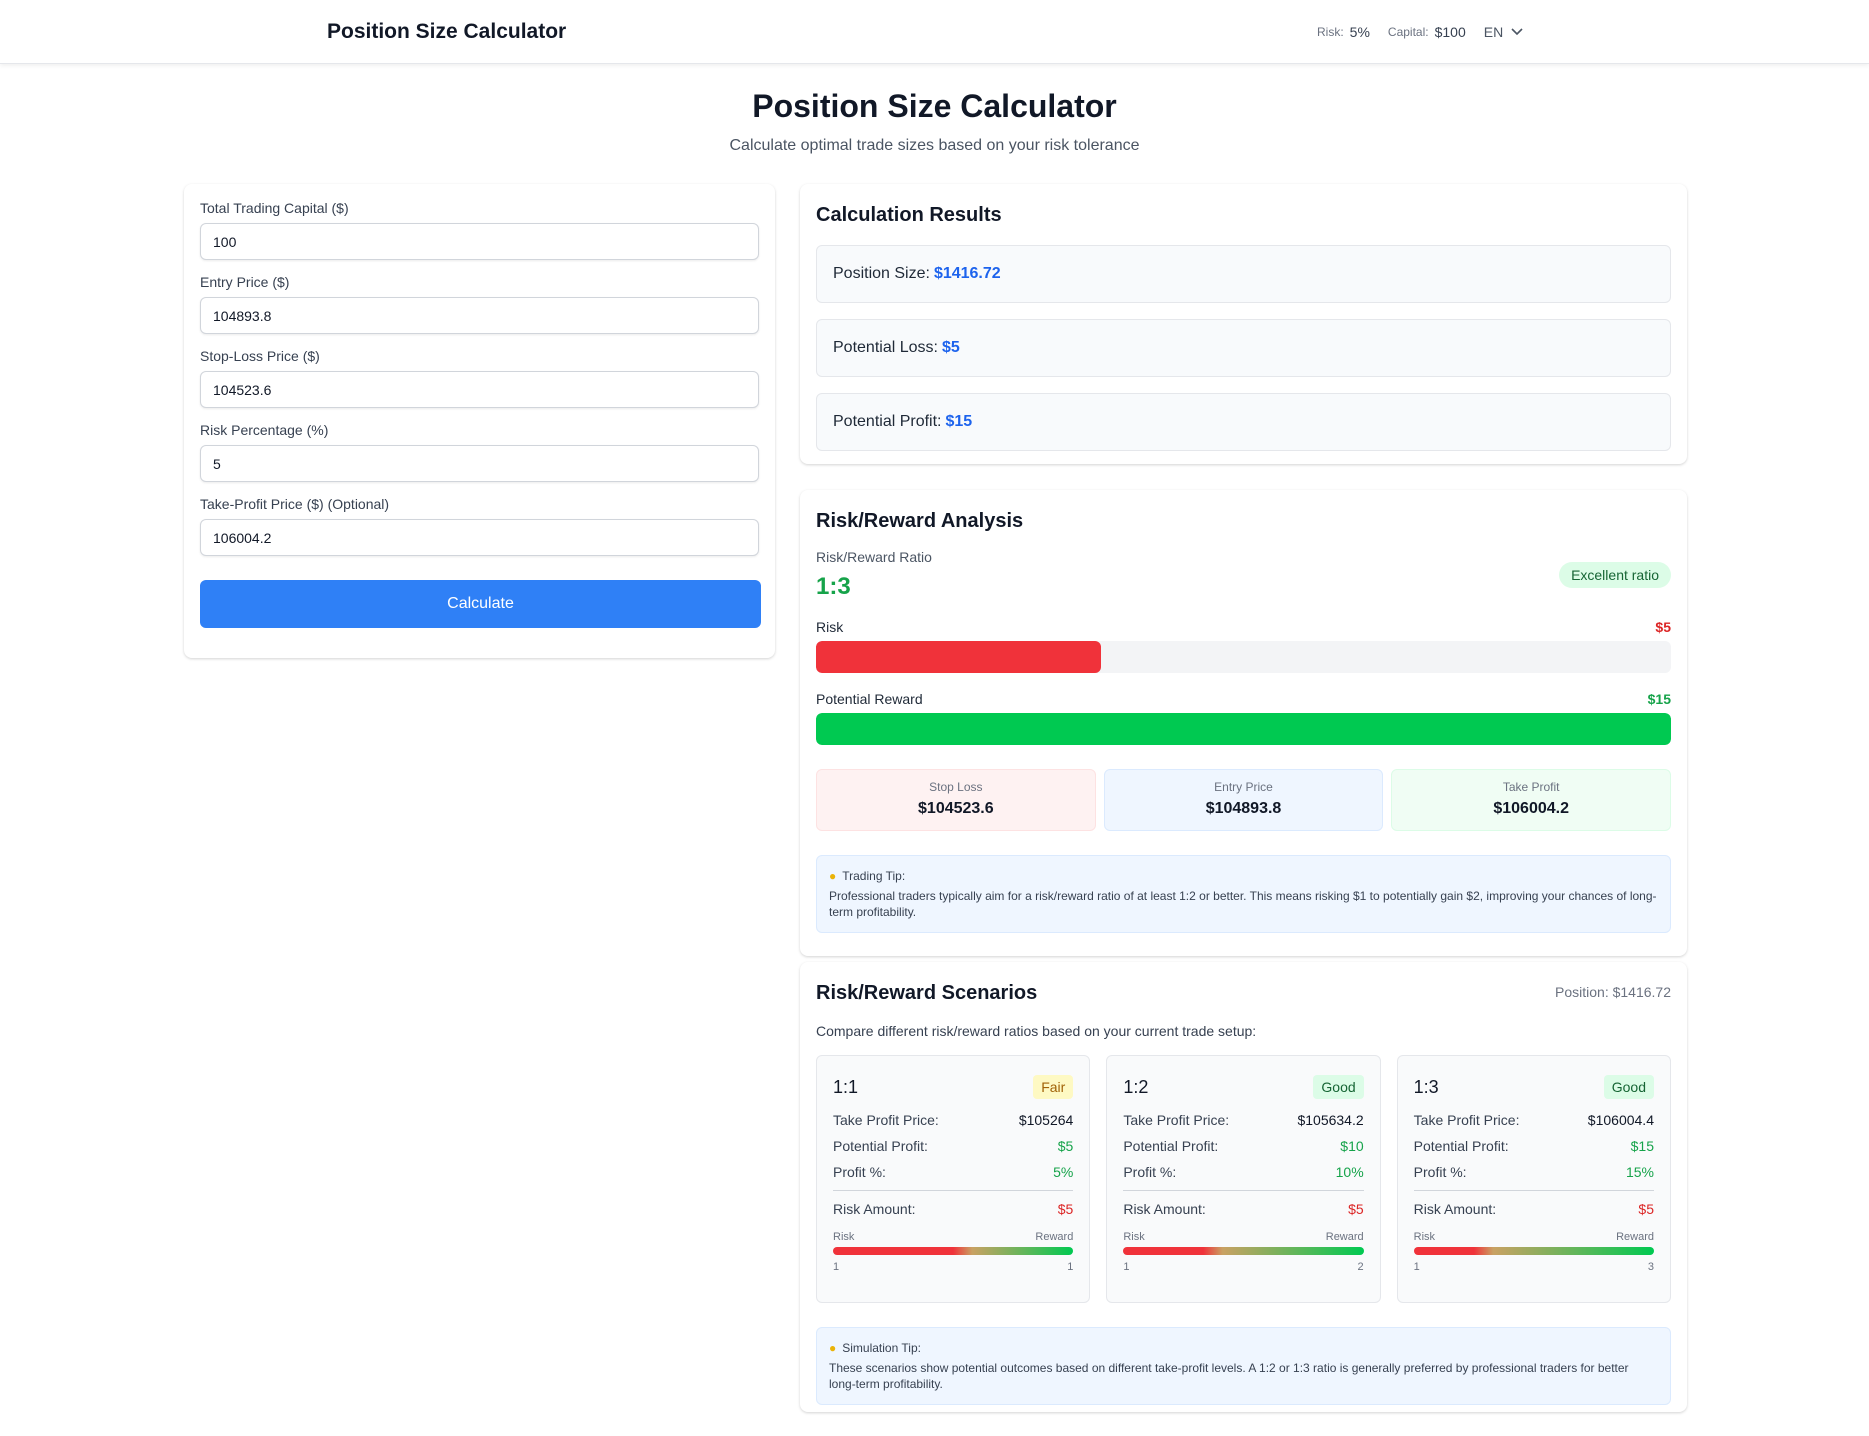 The width and height of the screenshot is (1869, 1436). What do you see at coordinates (479, 463) in the screenshot?
I see `risk-percentage-input` at bounding box center [479, 463].